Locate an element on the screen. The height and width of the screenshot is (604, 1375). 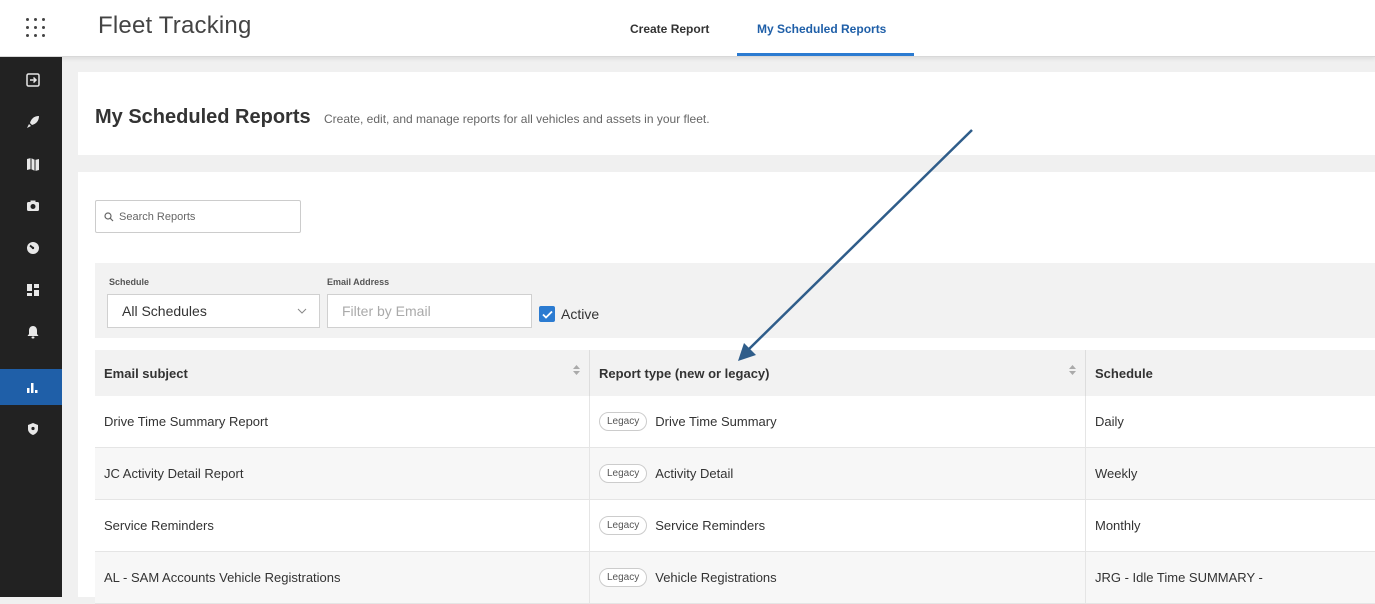
gauge-icon is located at coordinates (33, 248).